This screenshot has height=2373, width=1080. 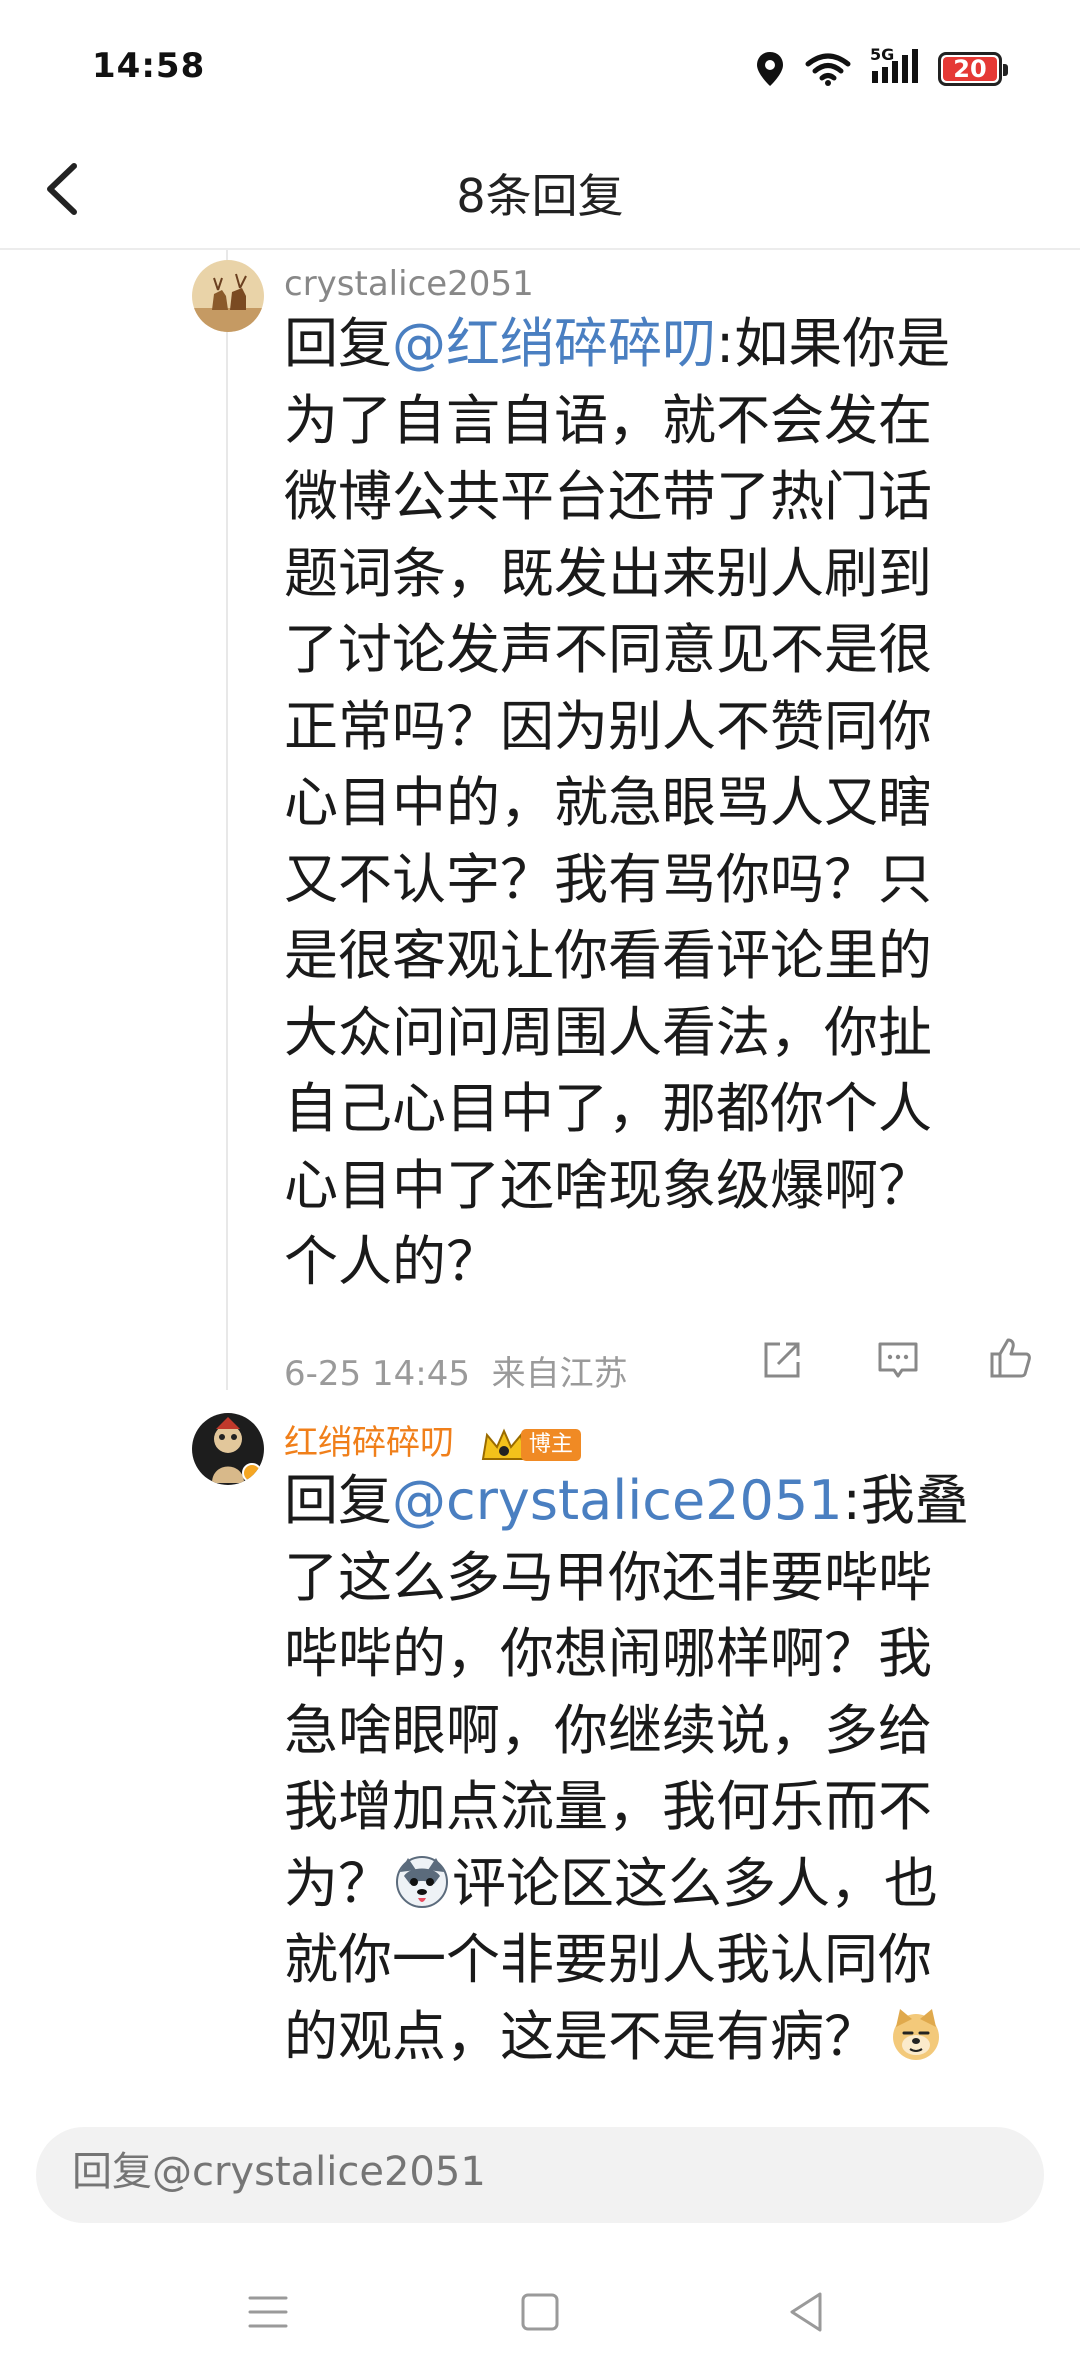 I want to click on like-icon, so click(x=1010, y=1358).